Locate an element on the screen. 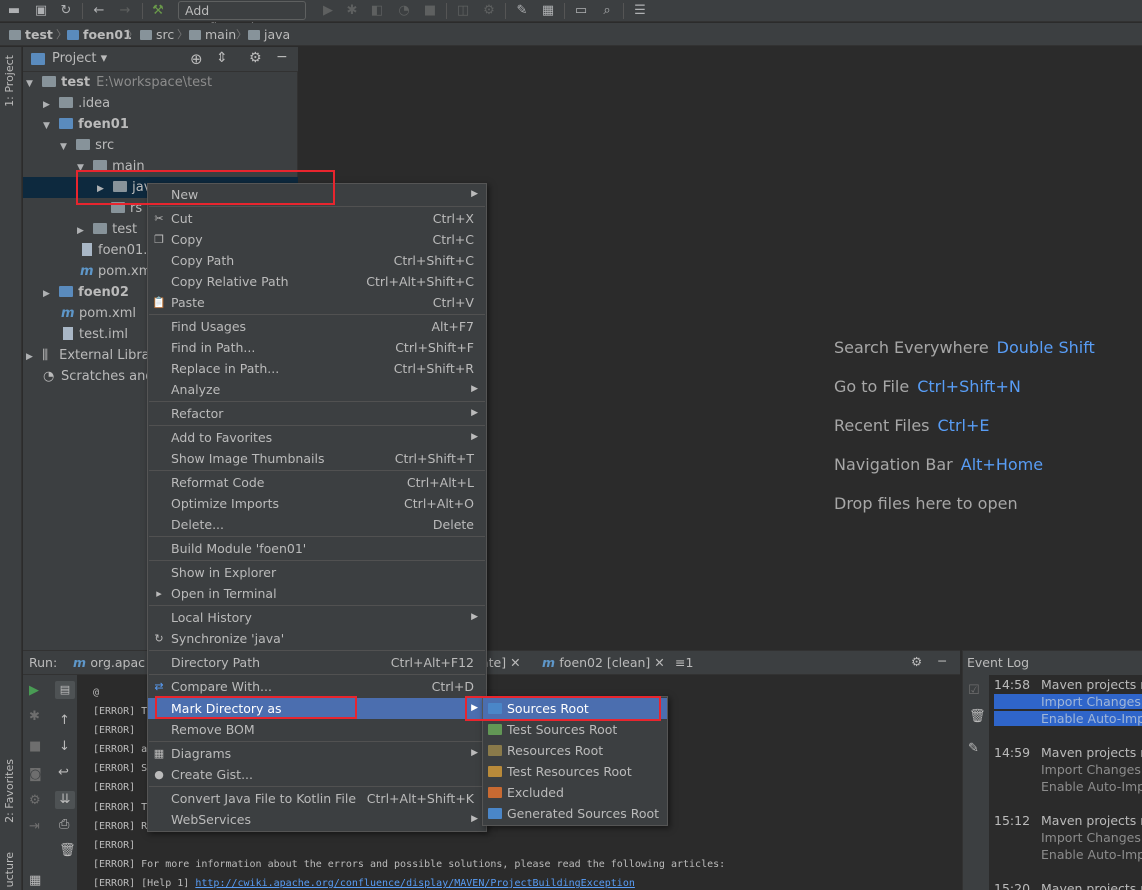 The width and height of the screenshot is (1142, 890). menu-item-optimize-imports: Optimize Imports Ctrl+Alt+O is located at coordinates (317, 503).